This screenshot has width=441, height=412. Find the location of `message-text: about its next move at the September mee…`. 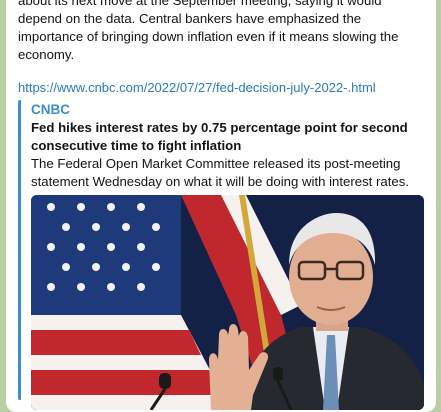

message-text: about its next move at the September mee… is located at coordinates (208, 31).